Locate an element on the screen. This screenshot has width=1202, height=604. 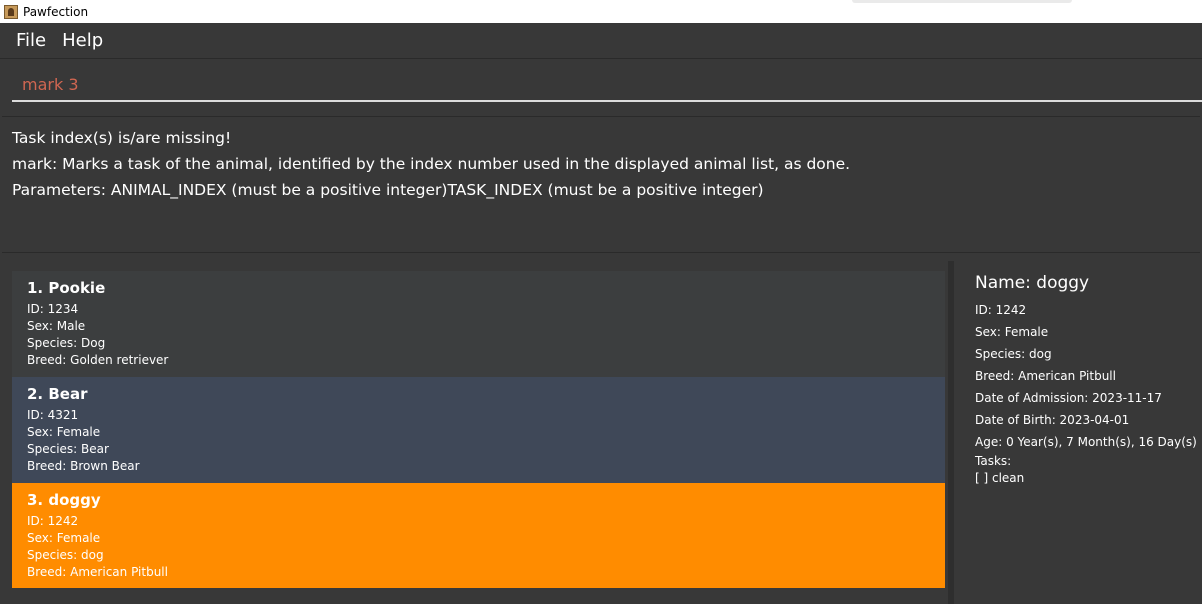
animal-card-title: 3. doggy is located at coordinates (64, 500).